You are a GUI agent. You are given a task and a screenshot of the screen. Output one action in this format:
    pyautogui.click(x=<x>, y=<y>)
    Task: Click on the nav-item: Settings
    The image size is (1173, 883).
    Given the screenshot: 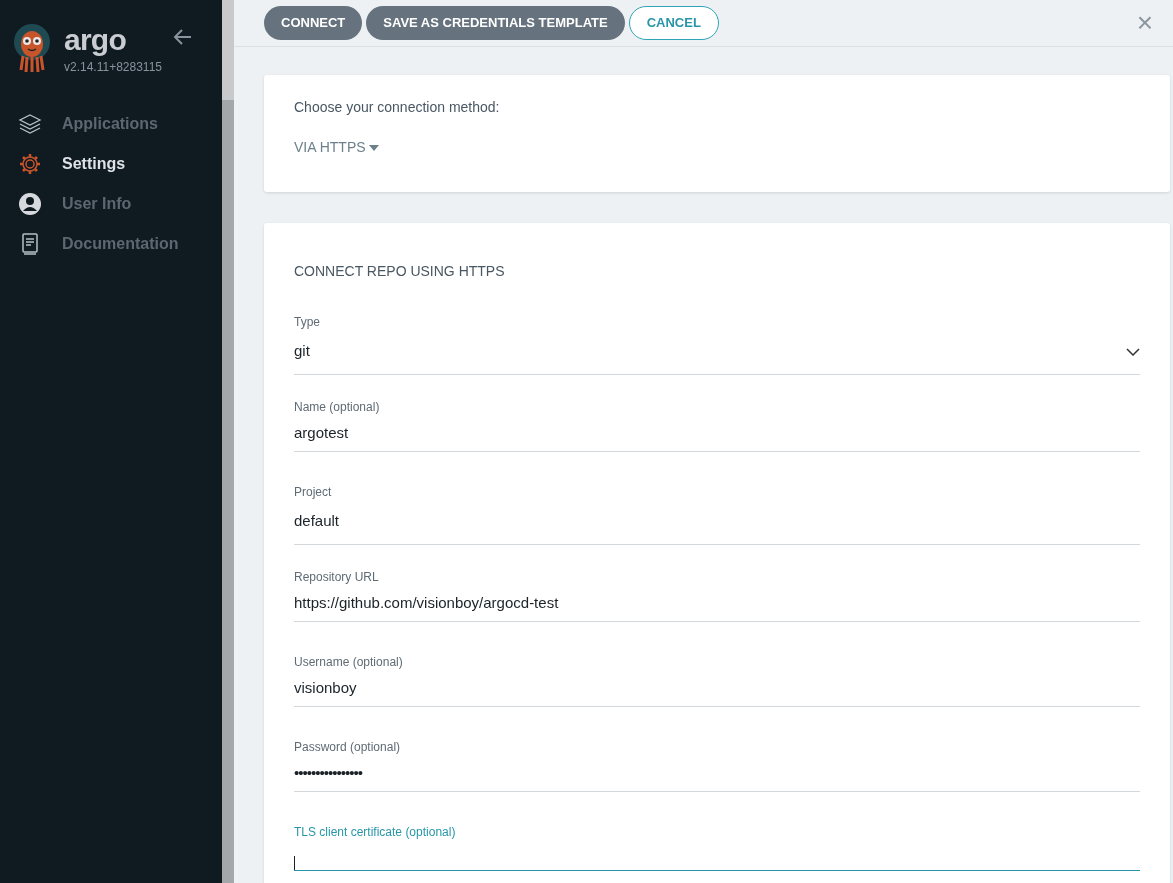 What is the action you would take?
    pyautogui.click(x=111, y=164)
    